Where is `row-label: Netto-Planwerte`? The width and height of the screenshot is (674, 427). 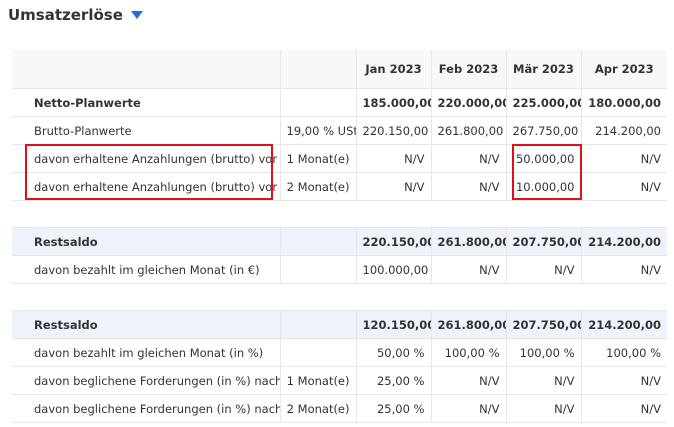
row-label: Netto-Planwerte is located at coordinates (146, 102).